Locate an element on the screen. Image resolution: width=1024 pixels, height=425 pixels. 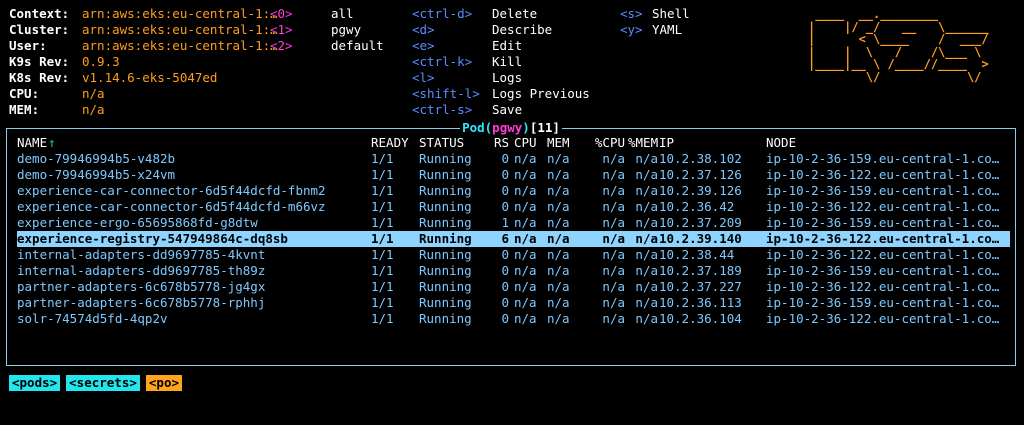
column-header-name: NAME is located at coordinates (187, 143).